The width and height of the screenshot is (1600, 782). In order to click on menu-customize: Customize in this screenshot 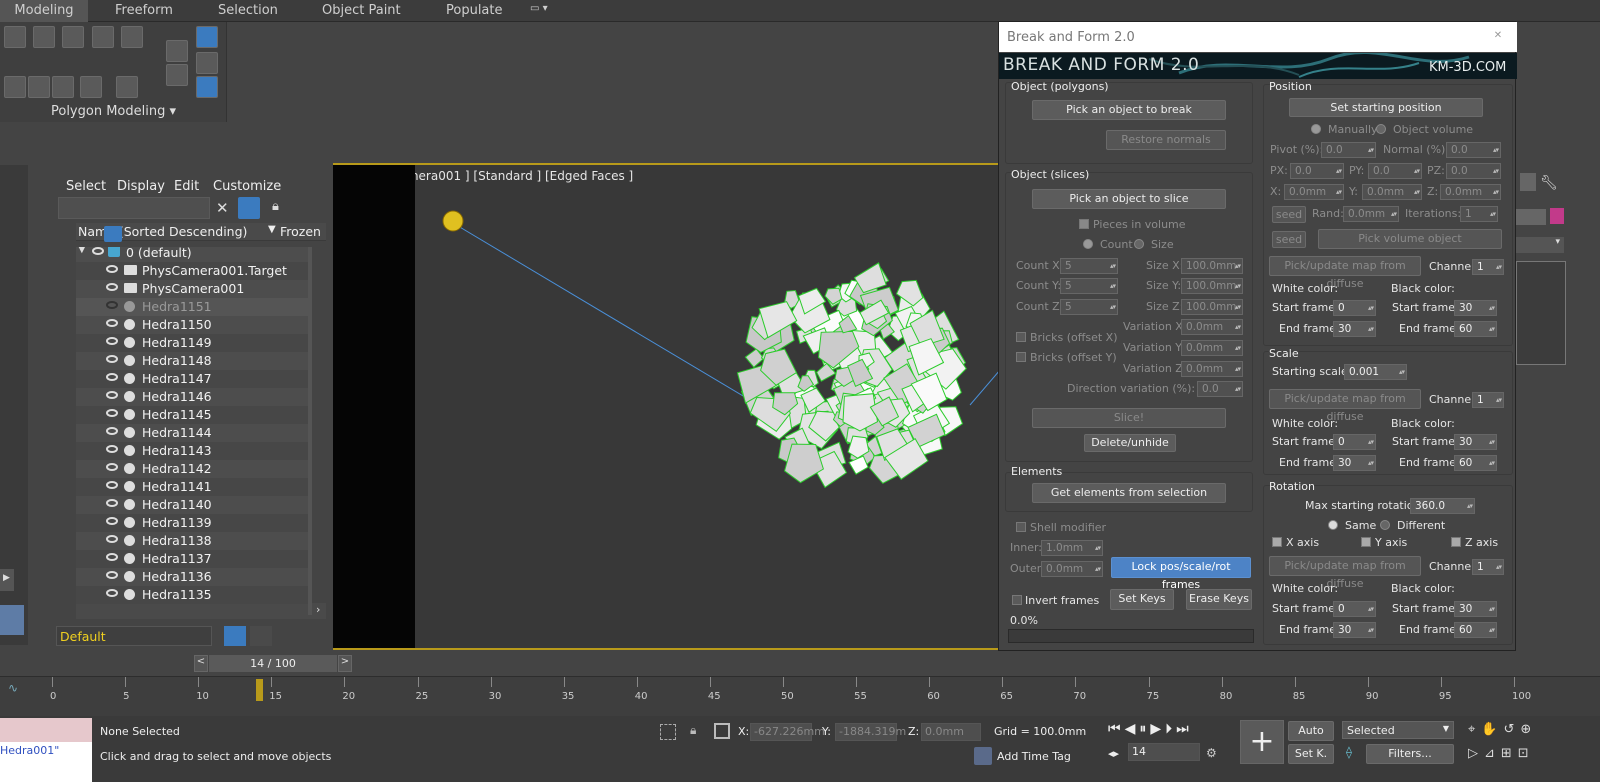, I will do `click(247, 186)`.